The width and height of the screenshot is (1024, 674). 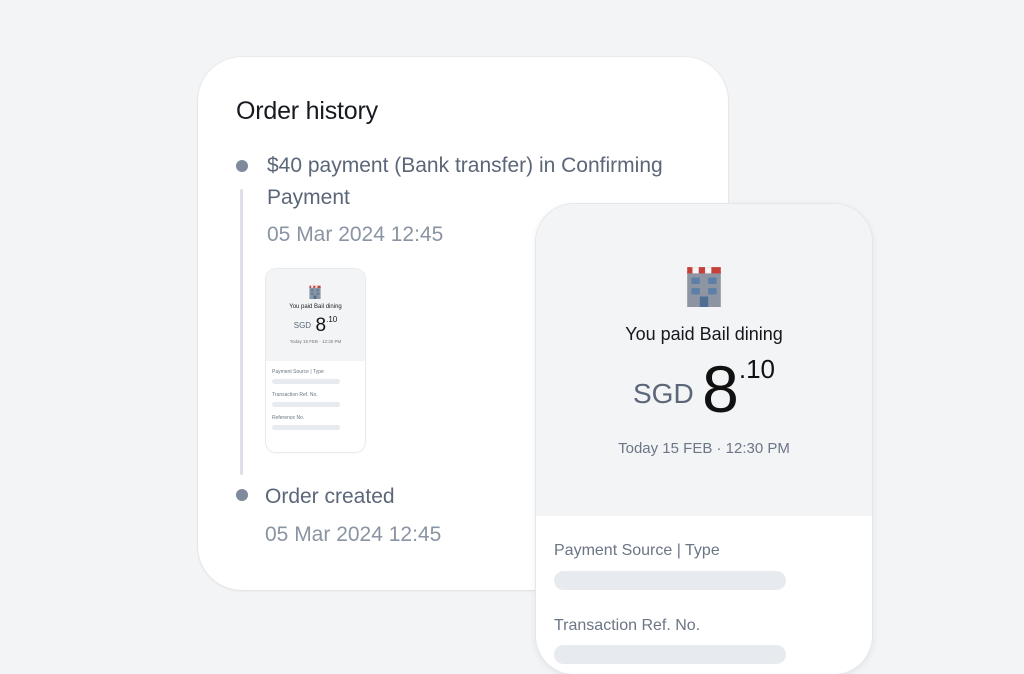 What do you see at coordinates (704, 448) in the screenshot?
I see `payment-datetime: Today 15 FEB · 12:30 PM` at bounding box center [704, 448].